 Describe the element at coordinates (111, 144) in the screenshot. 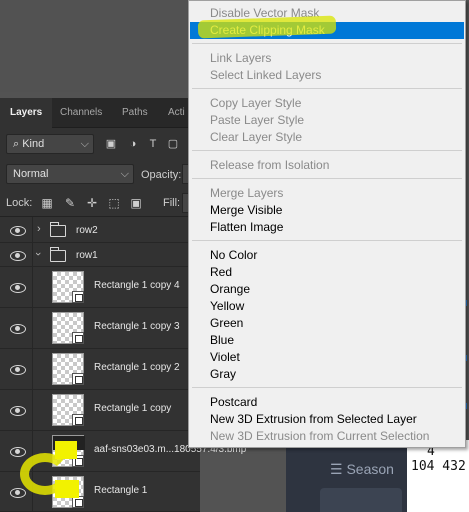

I see `image-filter-icon: ▣` at that location.